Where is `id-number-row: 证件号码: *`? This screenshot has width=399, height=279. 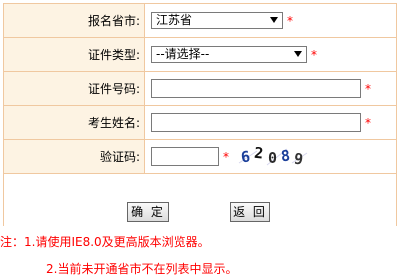
id-number-row: 证件号码: * is located at coordinates (200, 88).